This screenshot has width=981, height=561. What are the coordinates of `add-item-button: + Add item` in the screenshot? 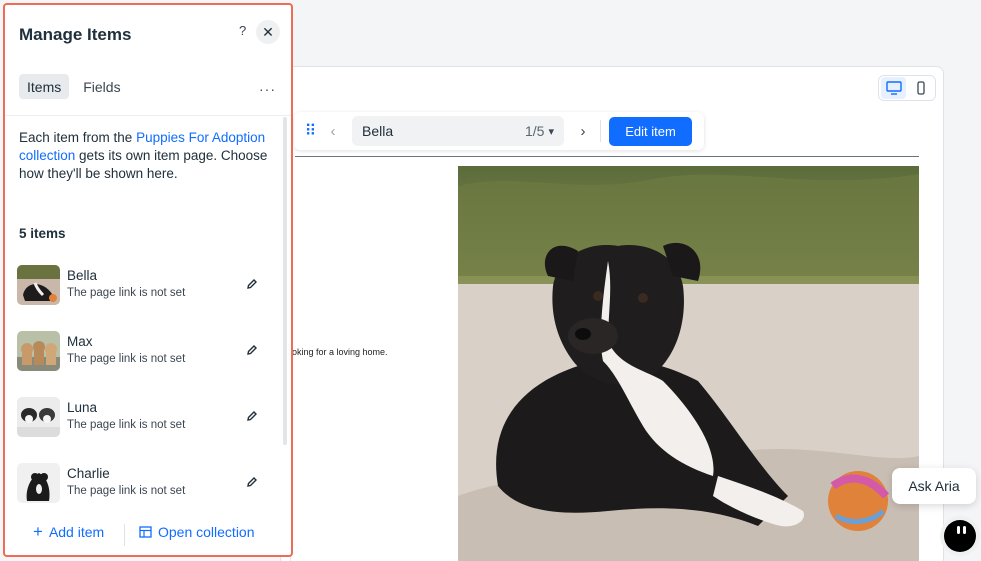 It's located at (69, 531).